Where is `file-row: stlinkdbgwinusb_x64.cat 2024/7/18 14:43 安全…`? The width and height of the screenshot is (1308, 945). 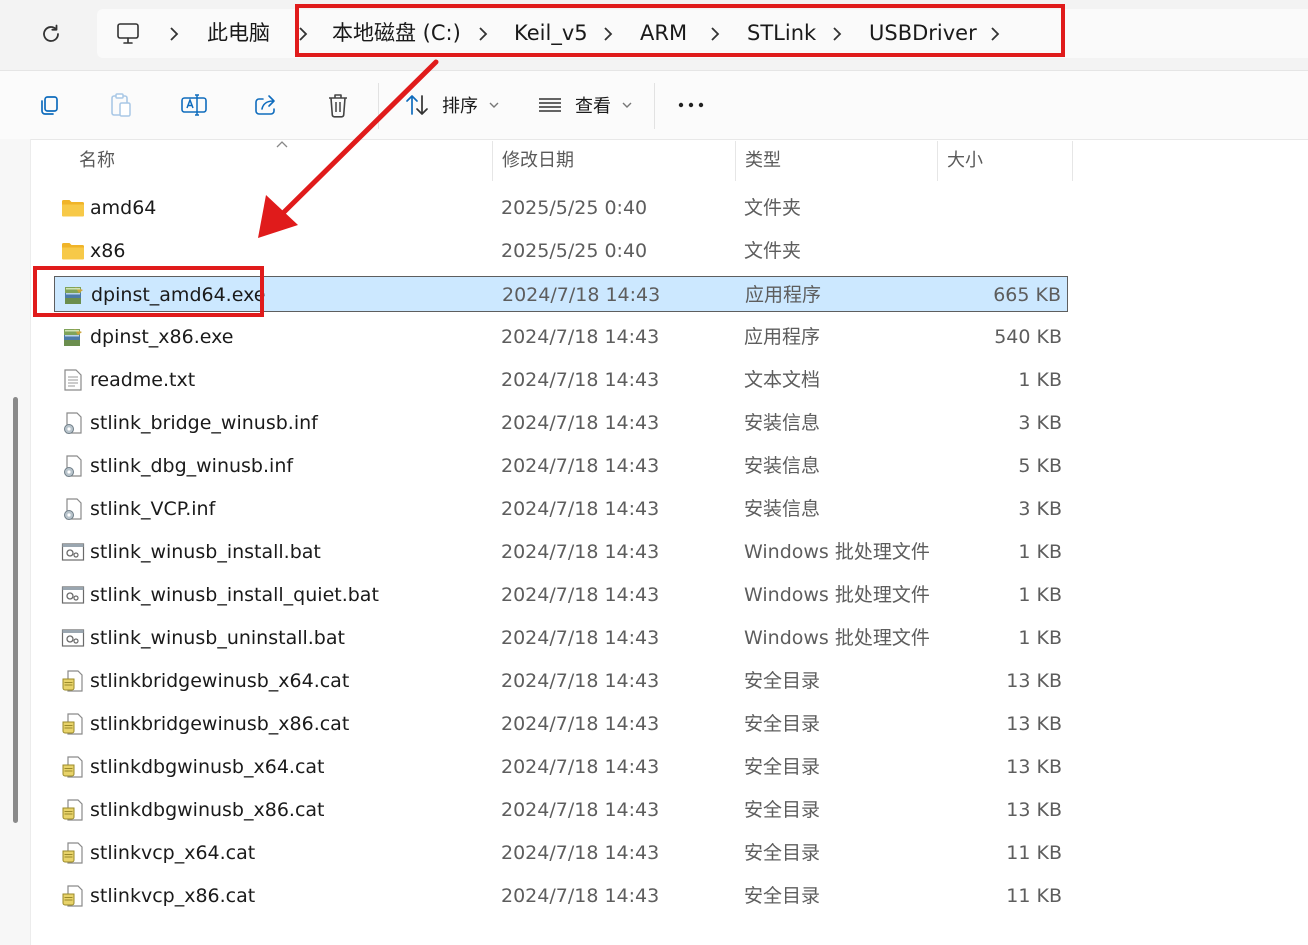
file-row: stlinkdbgwinusb_x64.cat 2024/7/18 14:43 安全… is located at coordinates (561, 767).